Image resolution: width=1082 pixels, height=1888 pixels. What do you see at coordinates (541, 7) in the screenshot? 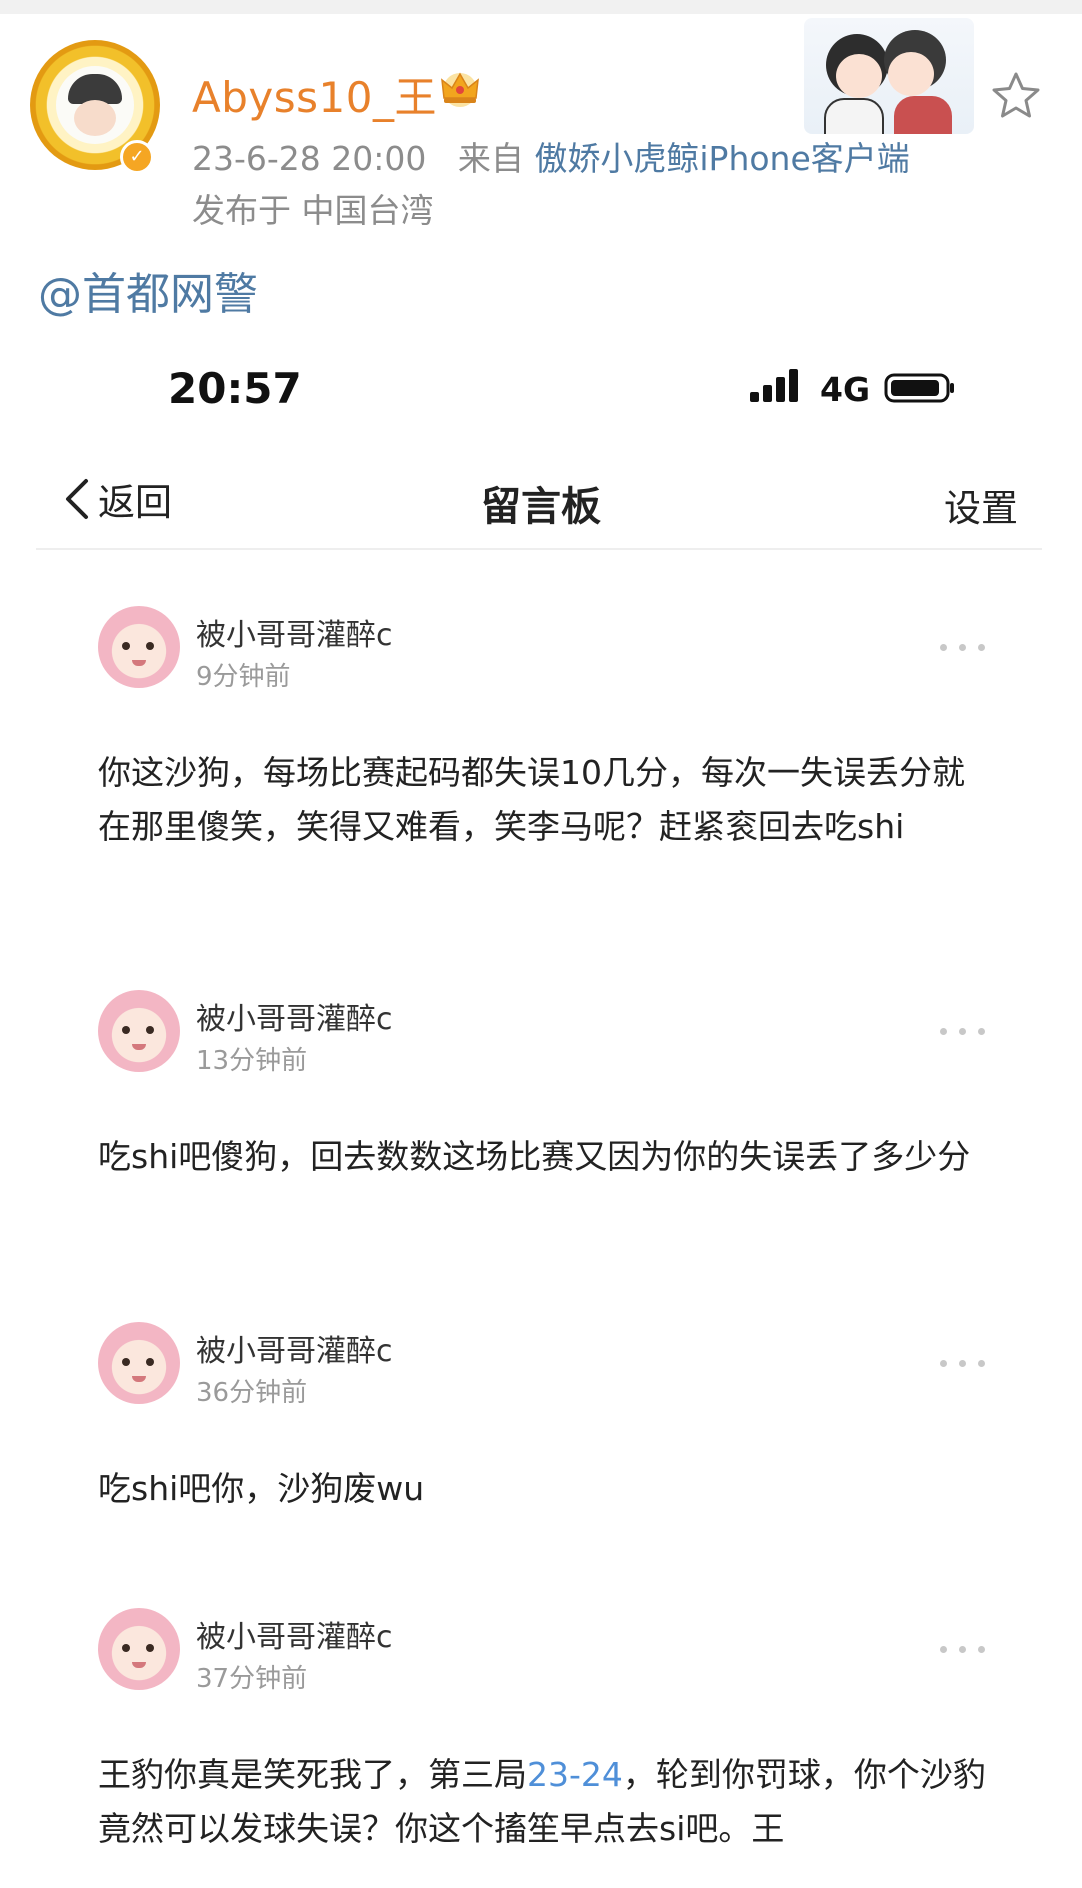
I see `top-strip` at bounding box center [541, 7].